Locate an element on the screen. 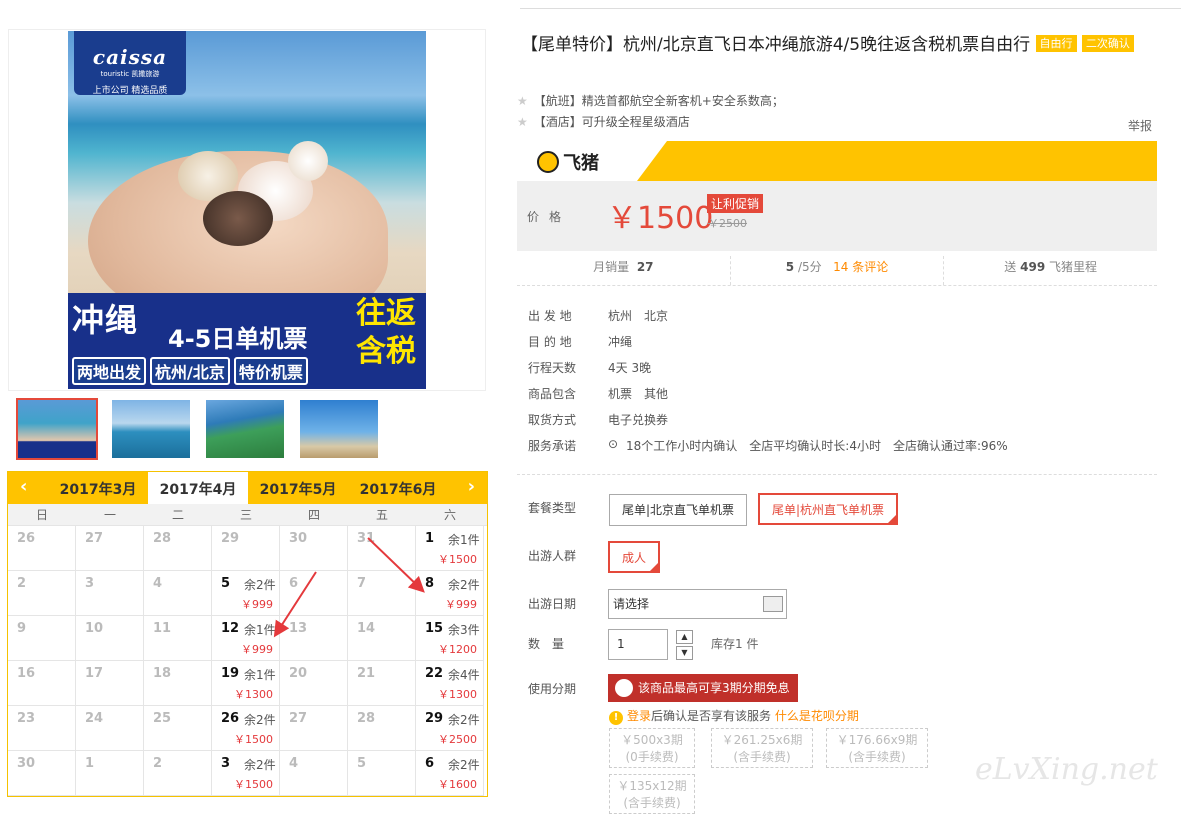 This screenshot has height=814, width=1181. traveler-option-adult: 成人 is located at coordinates (634, 557).